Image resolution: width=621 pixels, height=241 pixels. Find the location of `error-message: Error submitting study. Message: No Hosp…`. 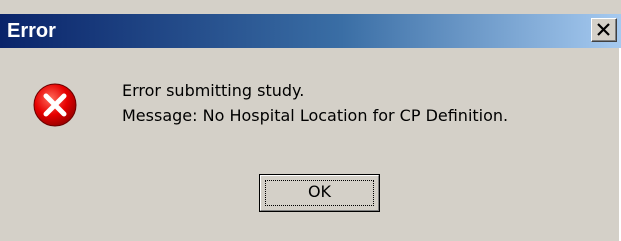

error-message: Error submitting study. Message: No Hosp… is located at coordinates (315, 103).